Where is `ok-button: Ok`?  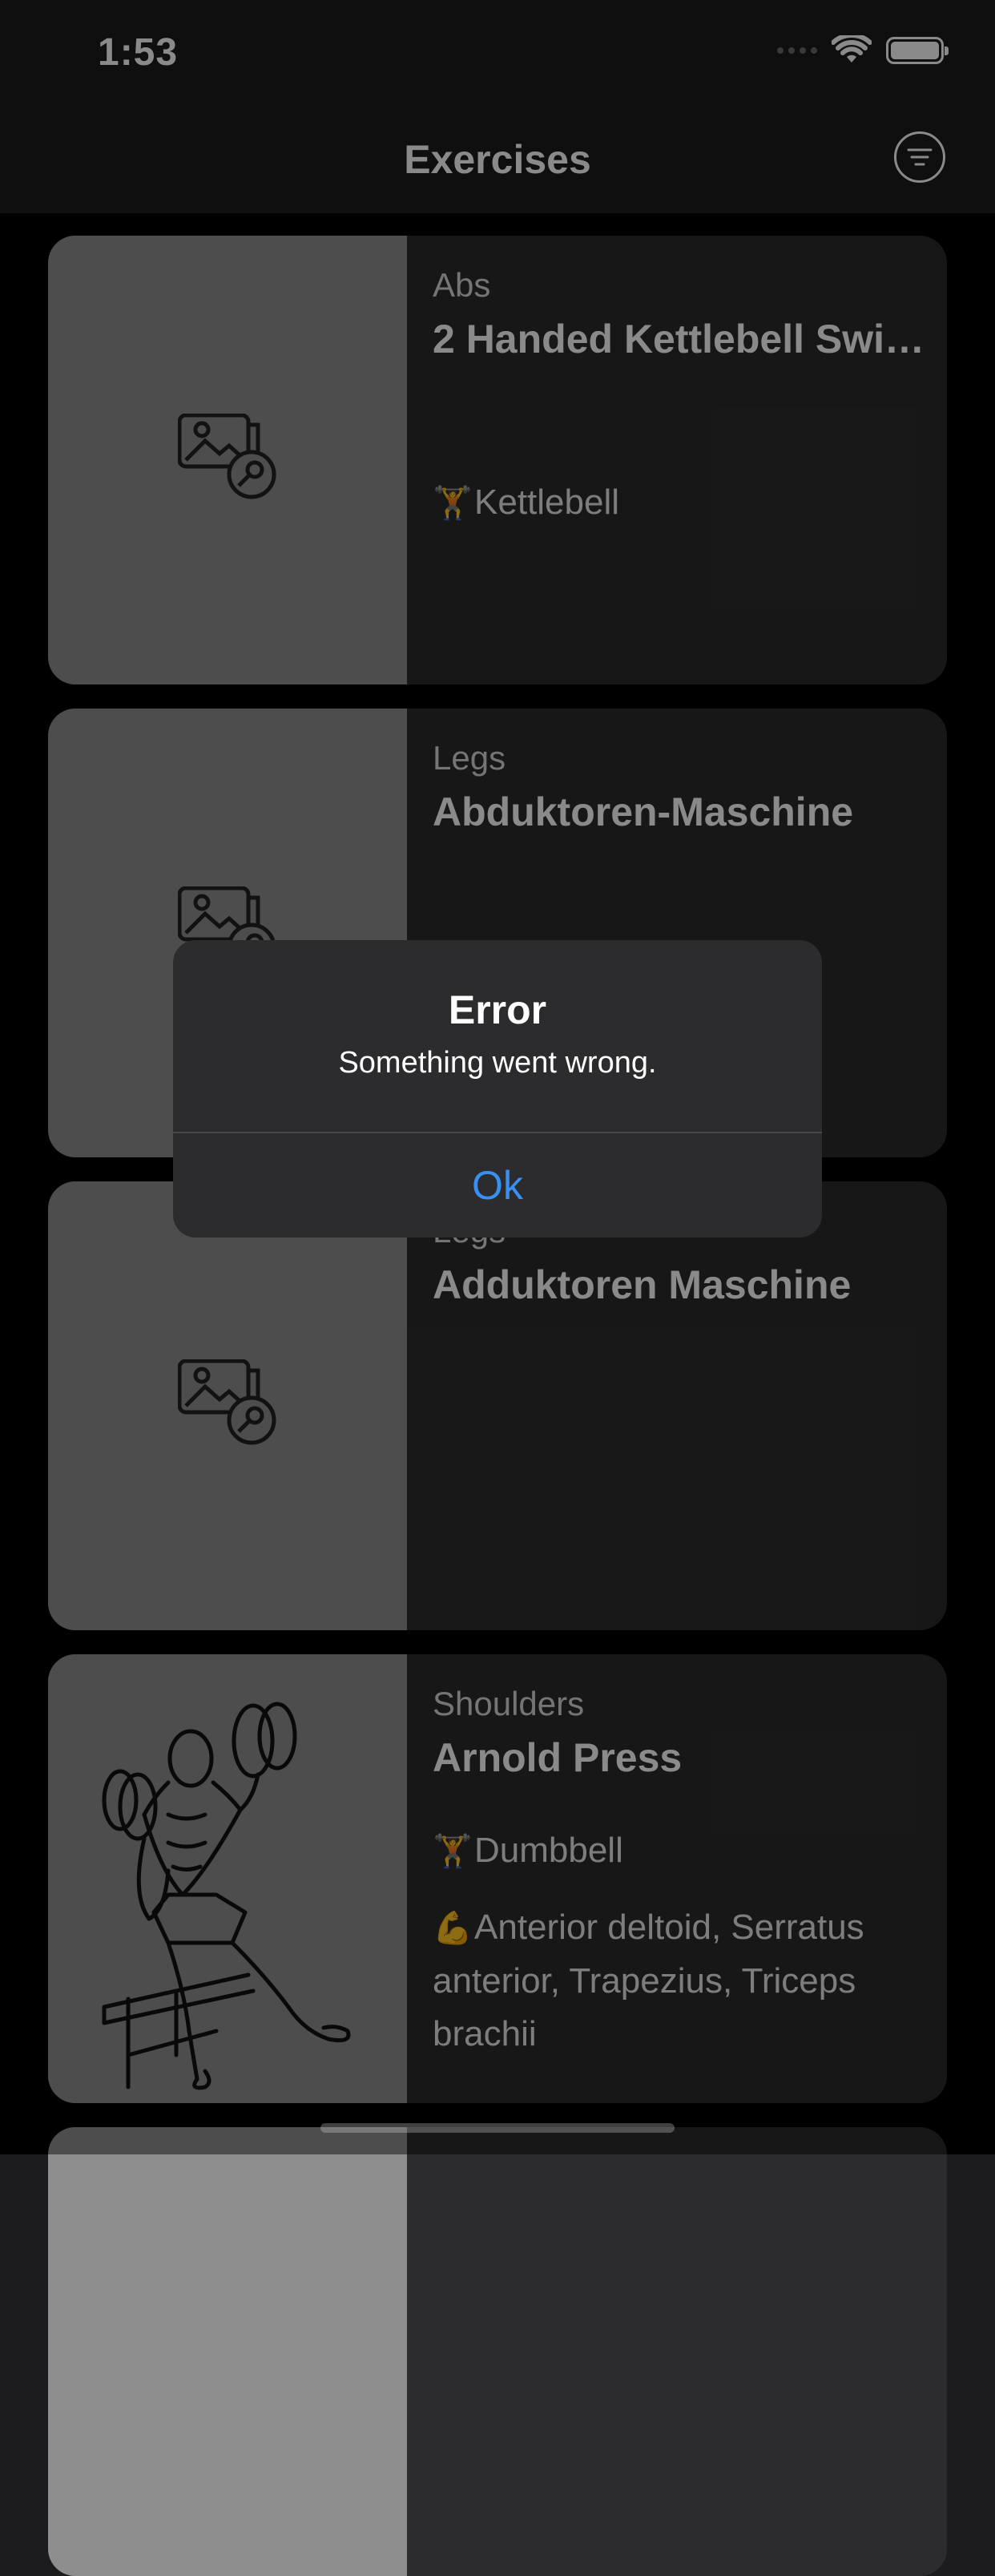
ok-button: Ok is located at coordinates (497, 1185).